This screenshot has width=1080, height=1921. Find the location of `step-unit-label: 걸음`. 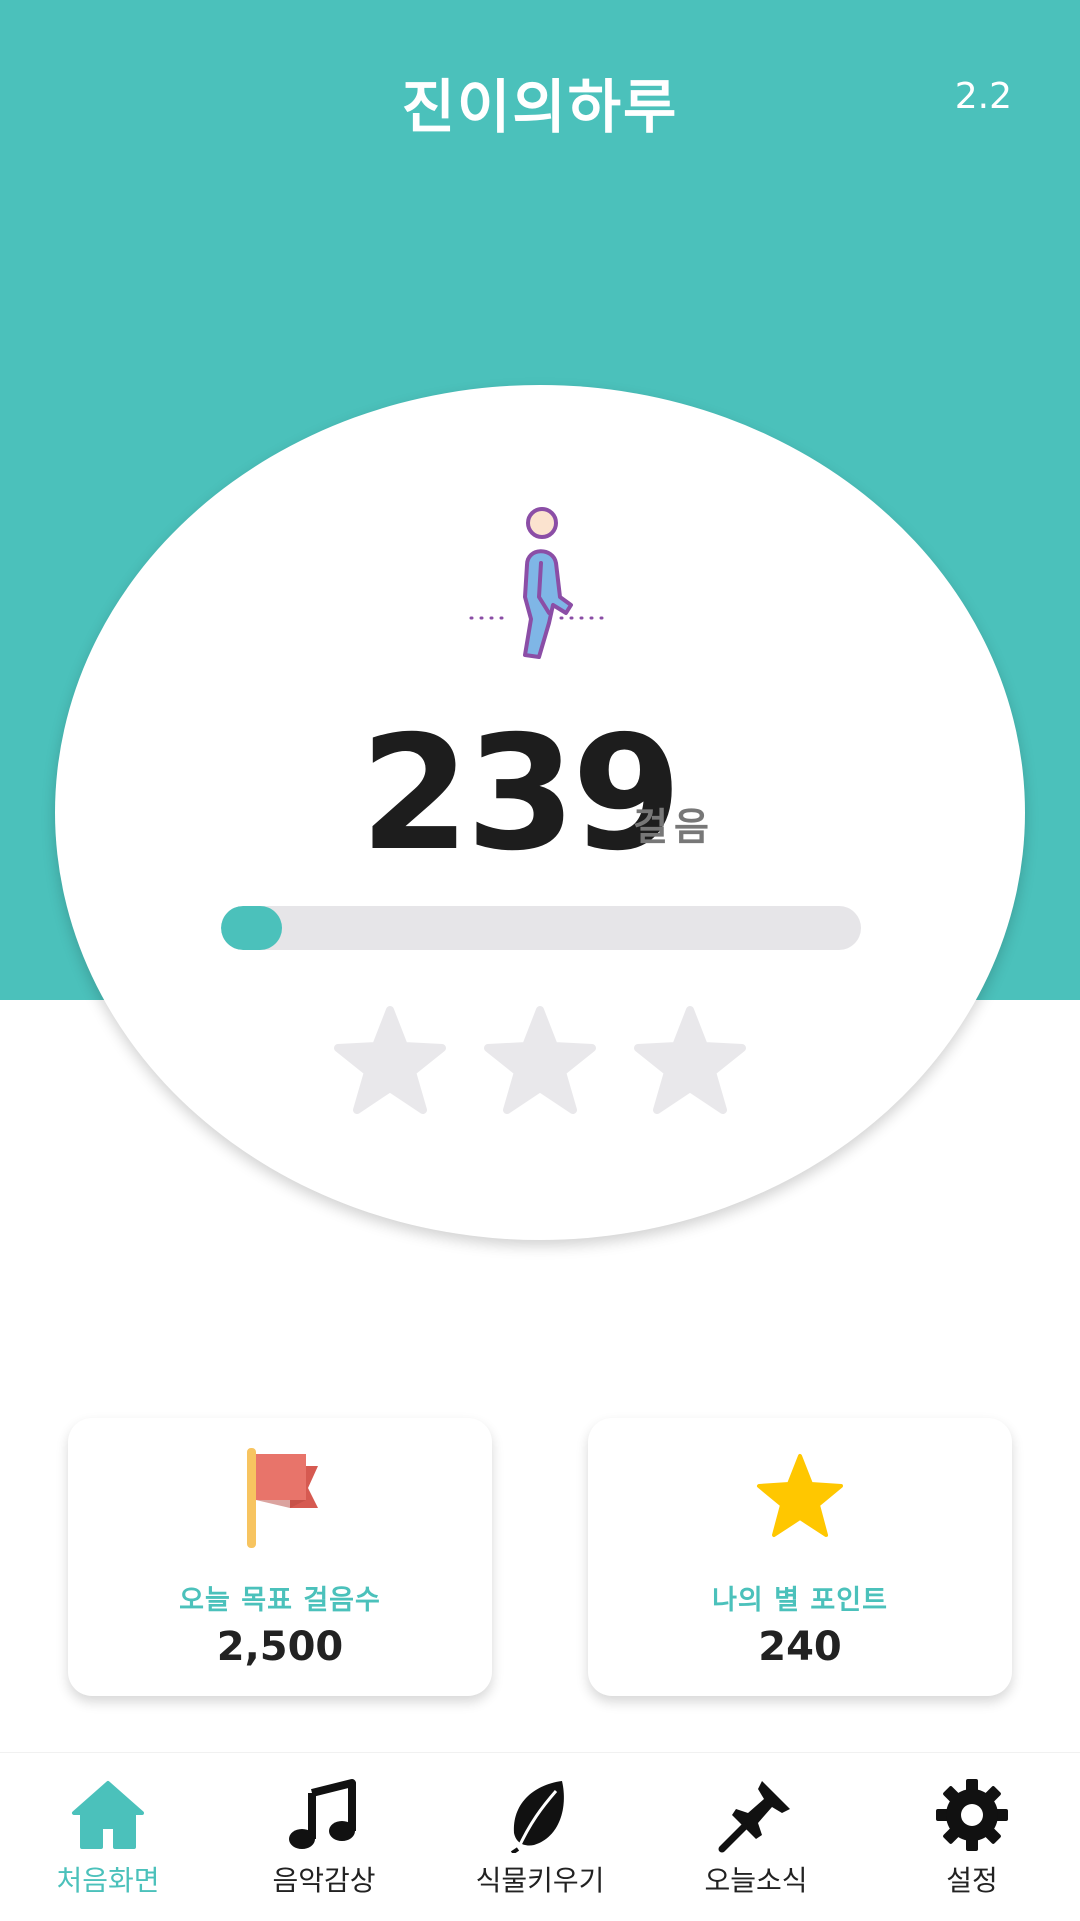

step-unit-label: 걸음 is located at coordinates (674, 827).